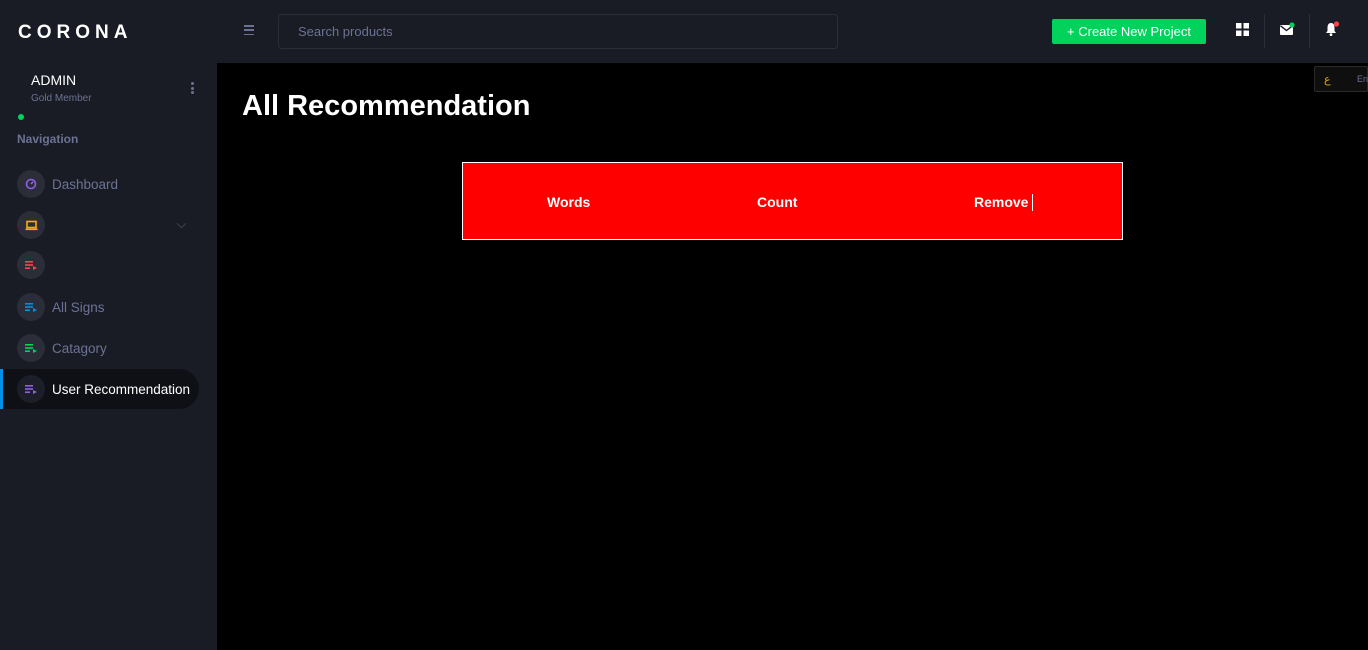  I want to click on column-header-words: Words, so click(569, 202).